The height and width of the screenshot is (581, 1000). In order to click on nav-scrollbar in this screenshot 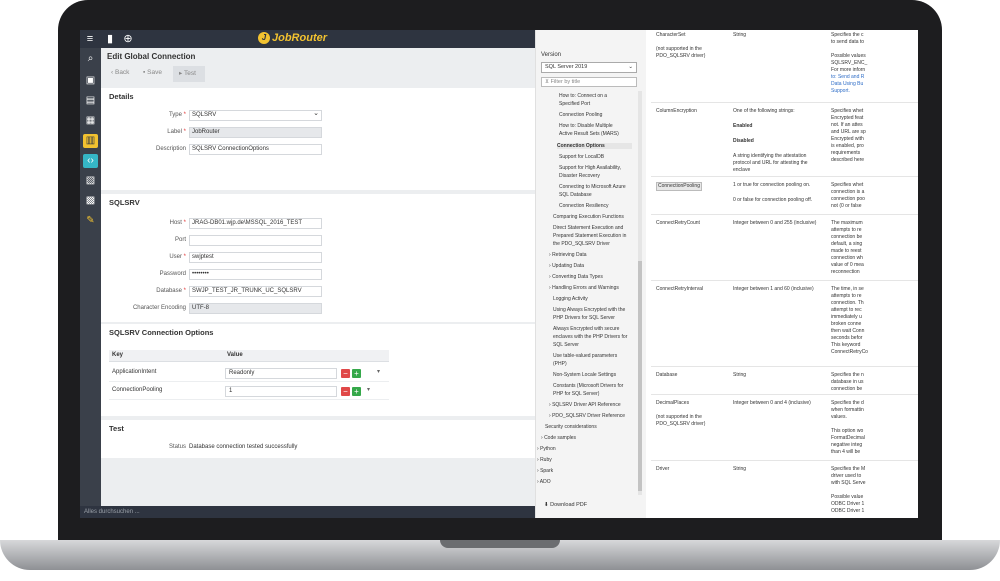, I will do `click(640, 293)`.